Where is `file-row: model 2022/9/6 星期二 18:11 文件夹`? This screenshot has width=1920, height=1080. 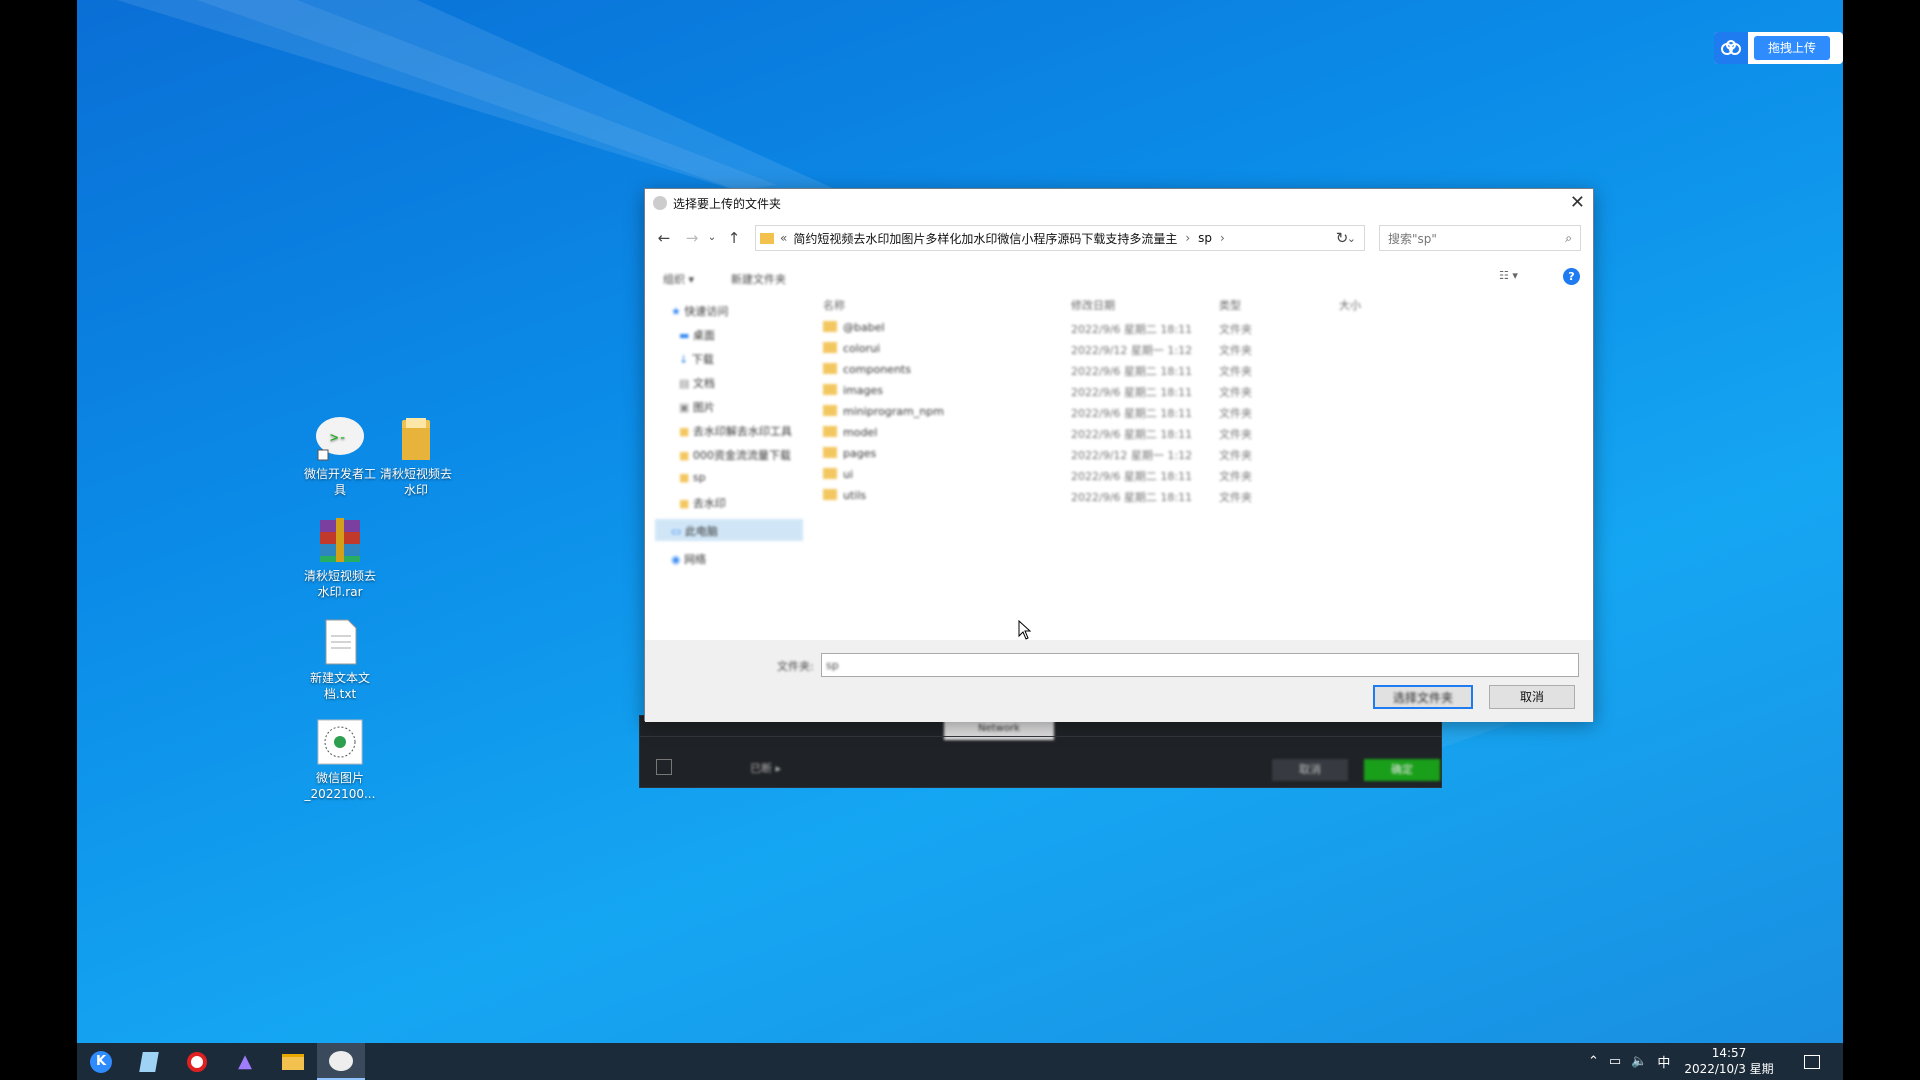 file-row: model 2022/9/6 星期二 18:11 文件夹 is located at coordinates (1055, 432).